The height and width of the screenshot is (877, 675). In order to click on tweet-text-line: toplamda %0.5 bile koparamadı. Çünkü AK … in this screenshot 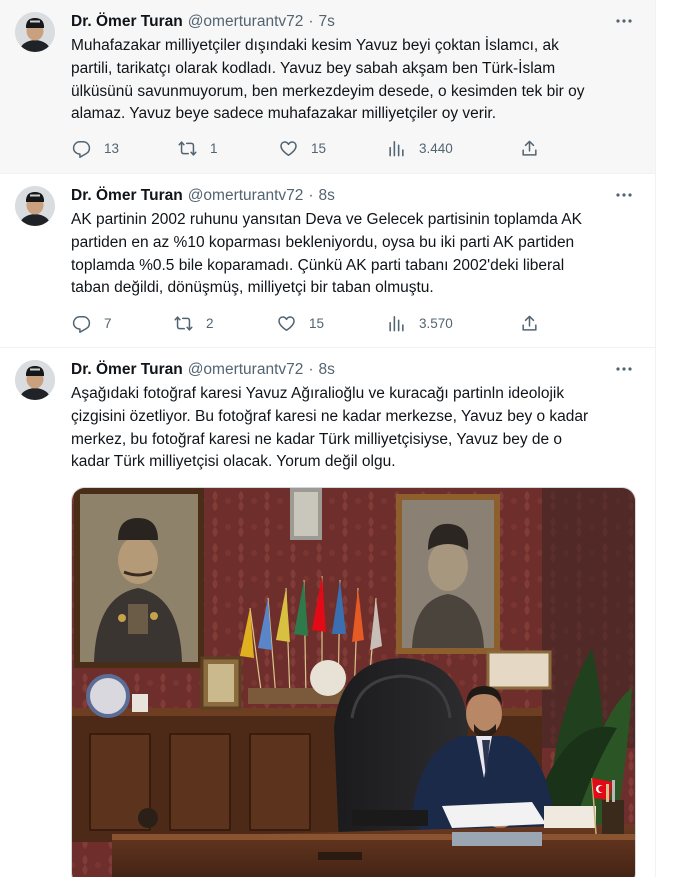, I will do `click(318, 265)`.